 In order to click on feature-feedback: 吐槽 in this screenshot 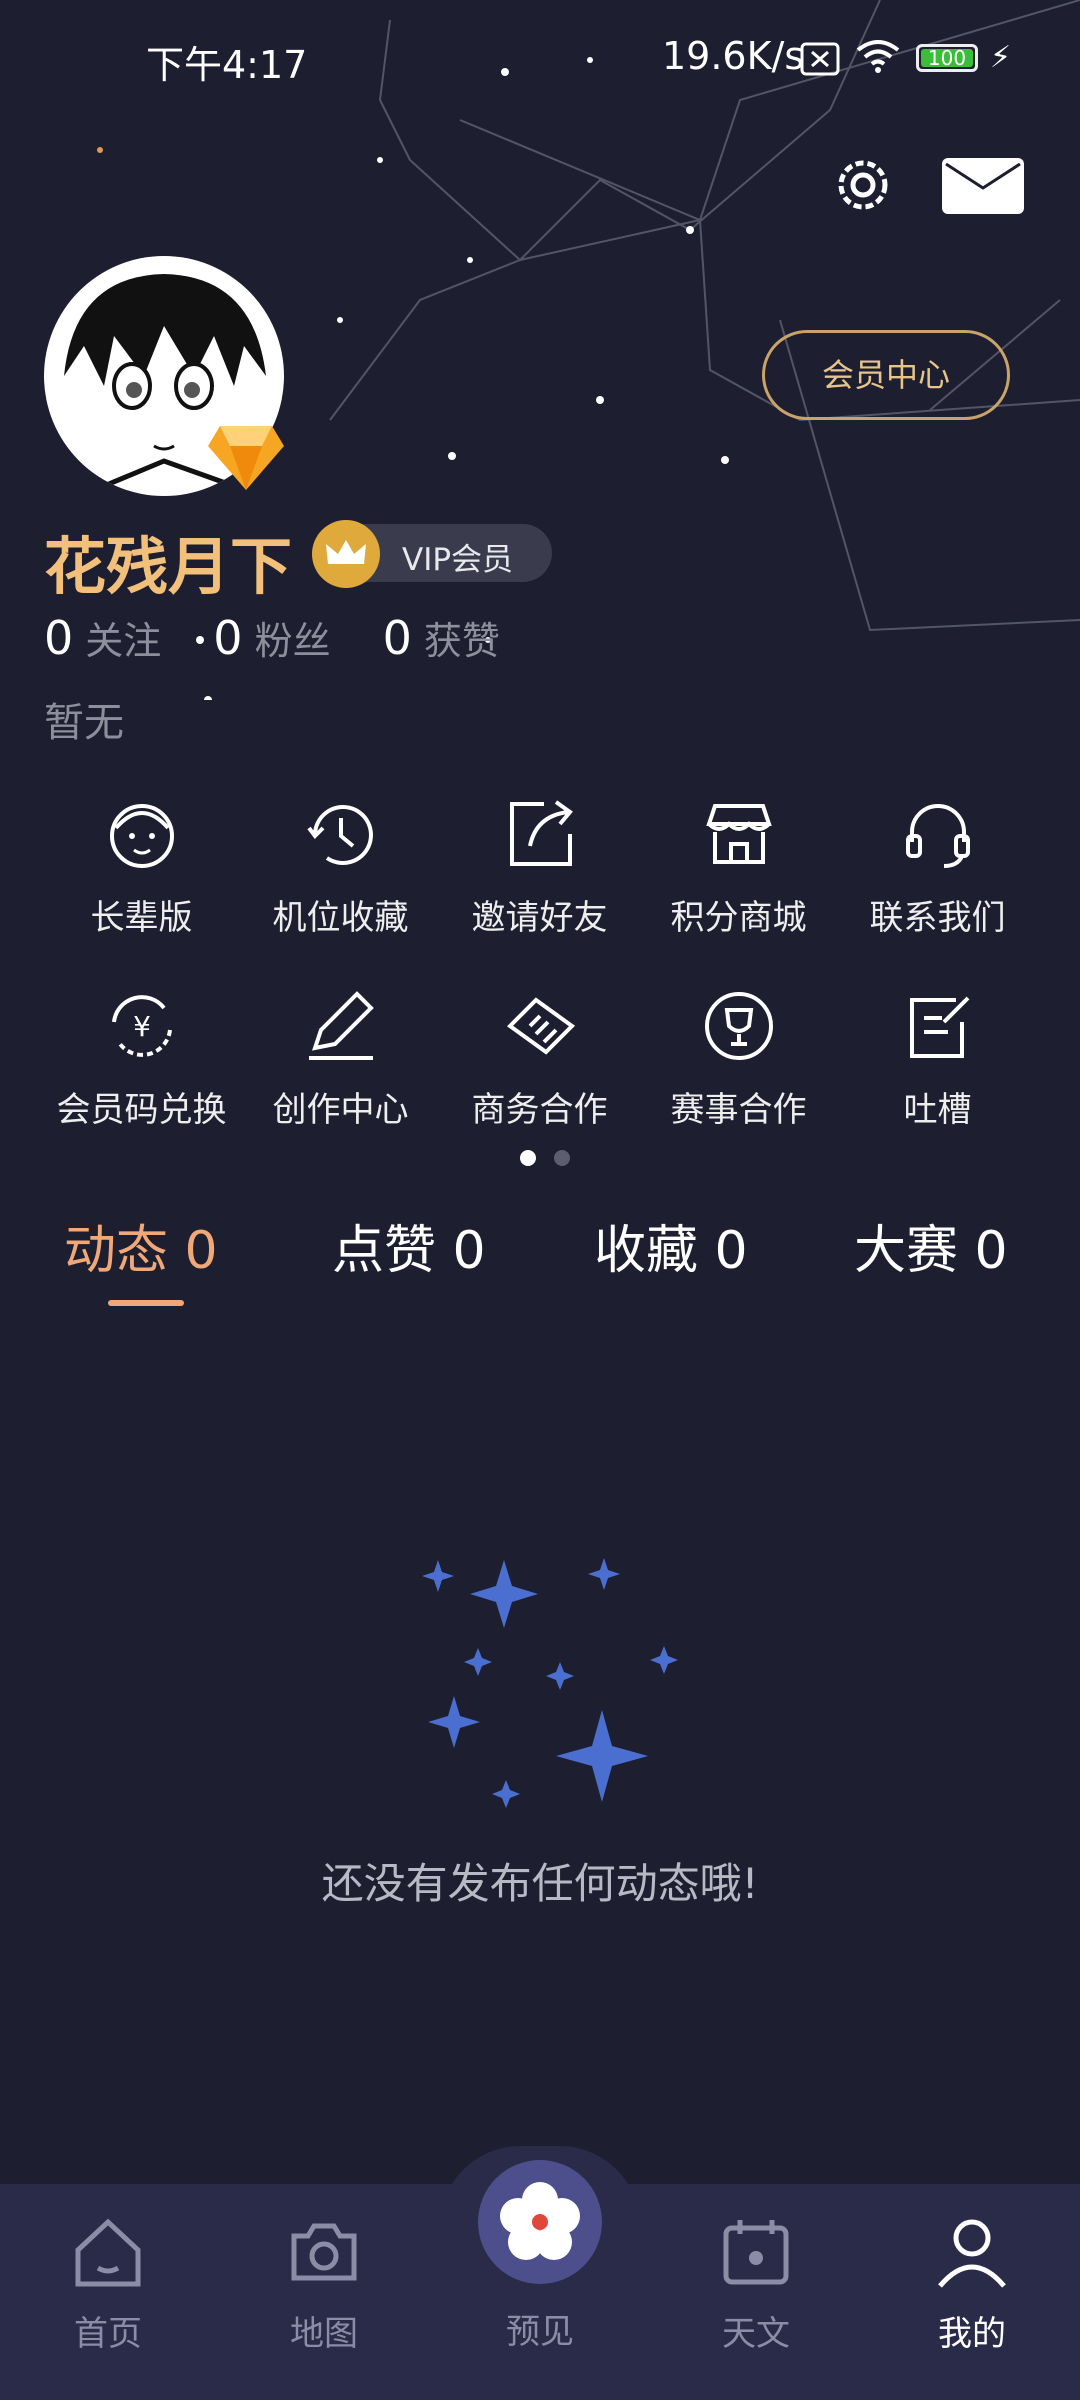, I will do `click(937, 1078)`.